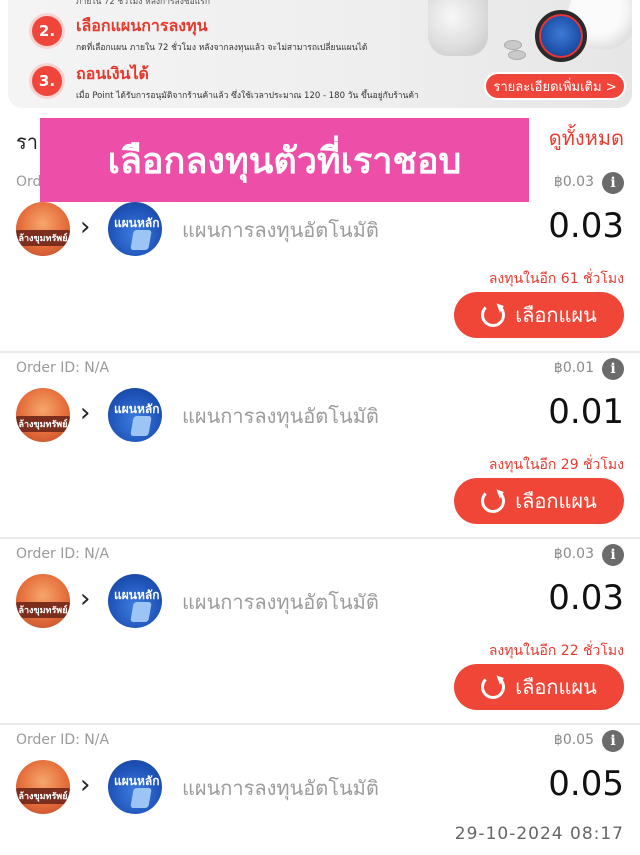 The width and height of the screenshot is (640, 855). What do you see at coordinates (561, 36) in the screenshot?
I see `globe-badge-icon` at bounding box center [561, 36].